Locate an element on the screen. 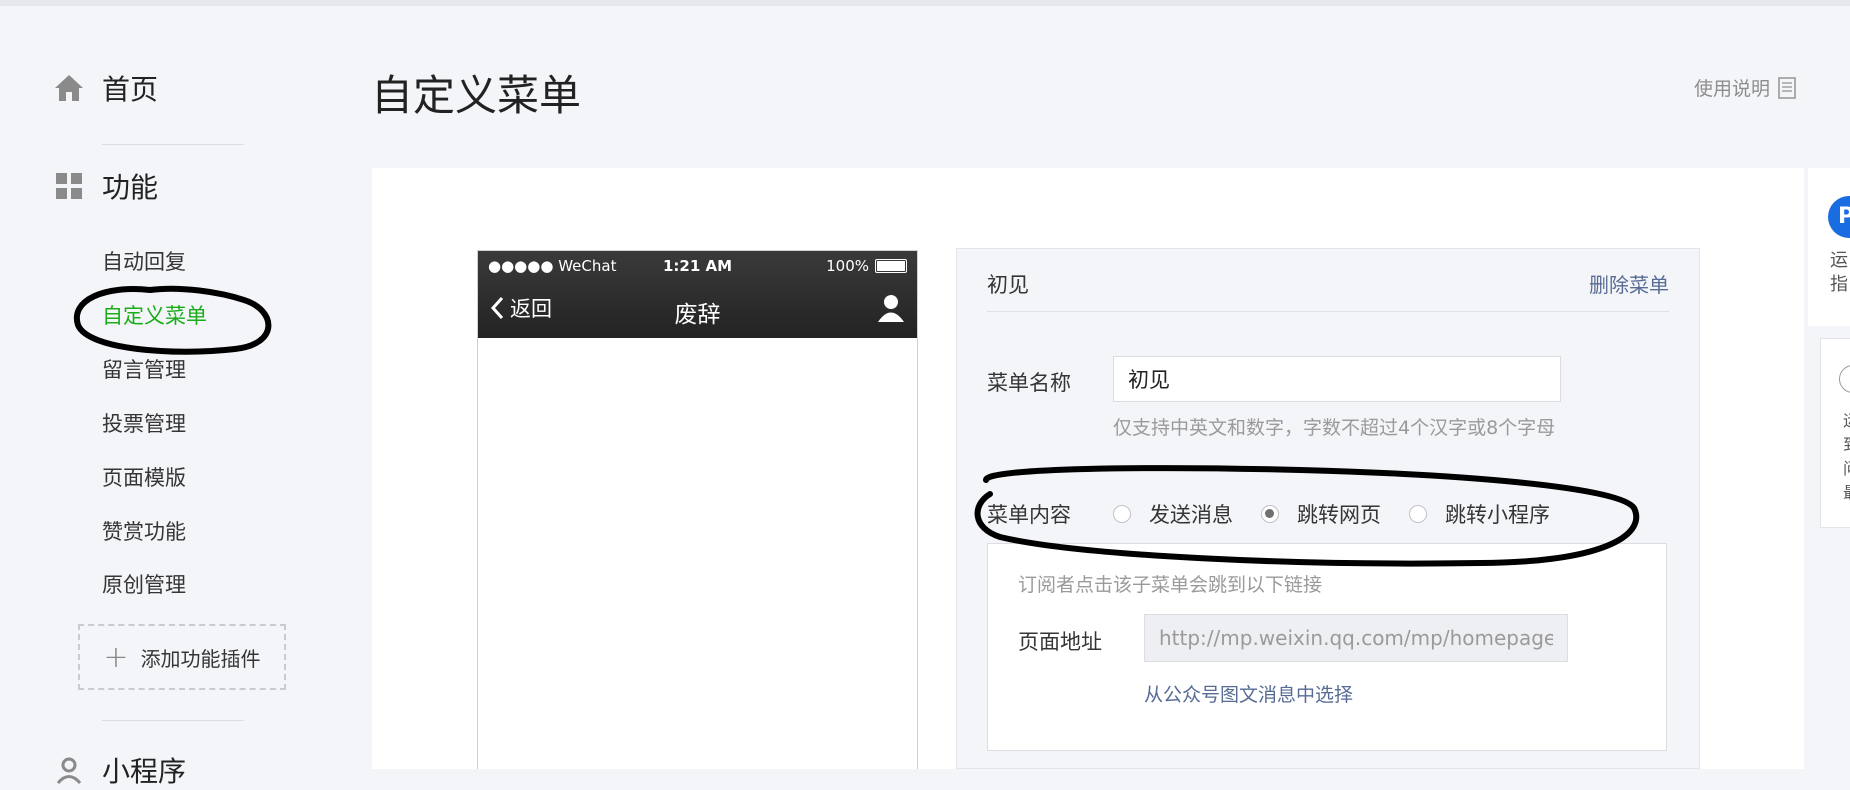 This screenshot has width=1850, height=790. phone-nav-row: 返回 废辞 is located at coordinates (697, 313).